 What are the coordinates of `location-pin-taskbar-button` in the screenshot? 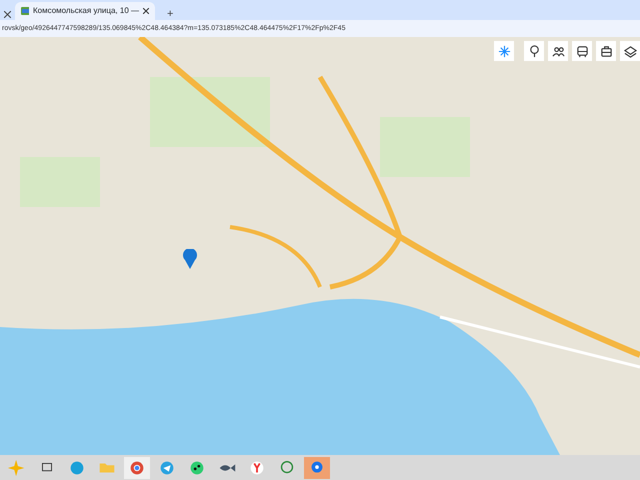 It's located at (317, 467).